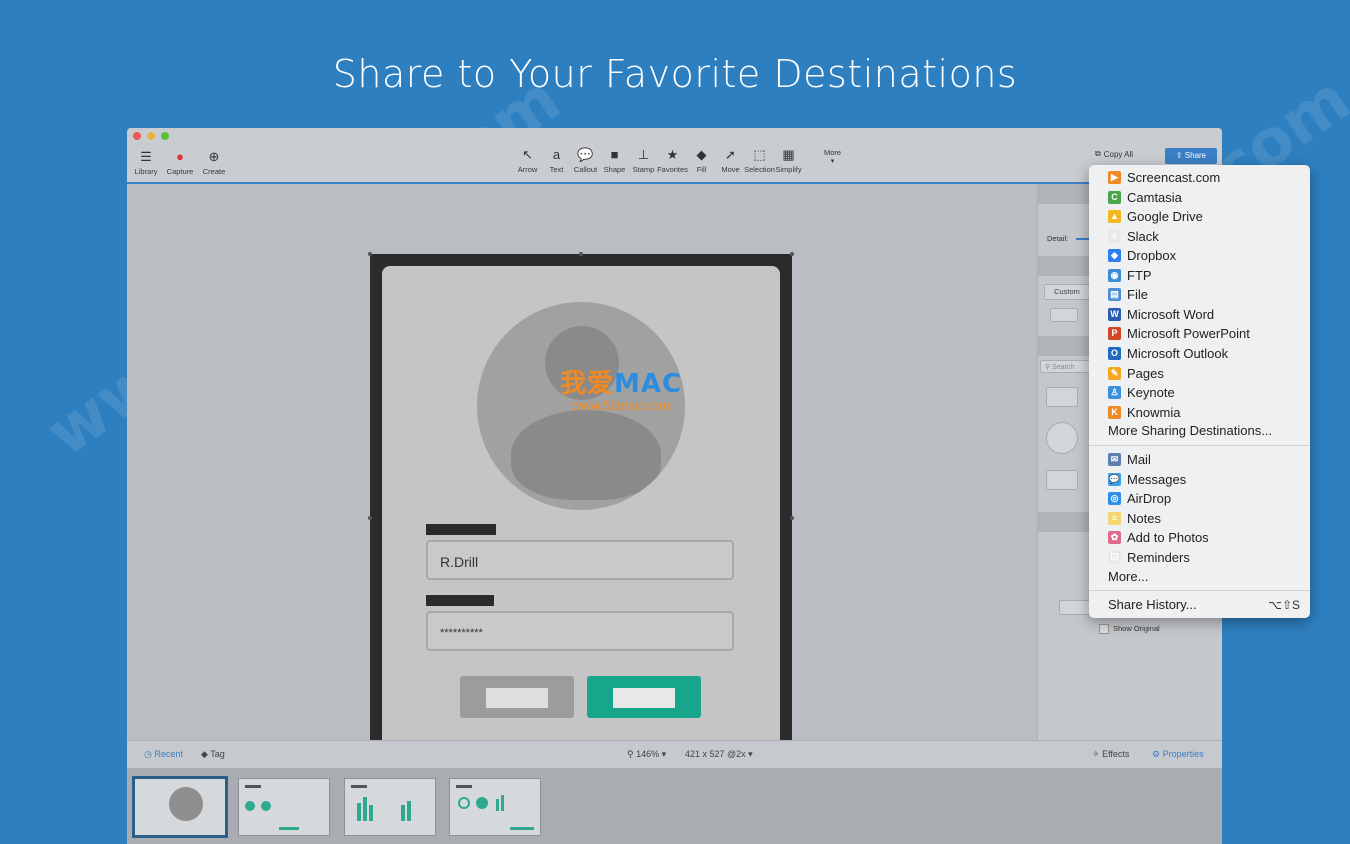 The height and width of the screenshot is (844, 1350). I want to click on menu-item-microsoft-word: W Microsoft Word, so click(1199, 314).